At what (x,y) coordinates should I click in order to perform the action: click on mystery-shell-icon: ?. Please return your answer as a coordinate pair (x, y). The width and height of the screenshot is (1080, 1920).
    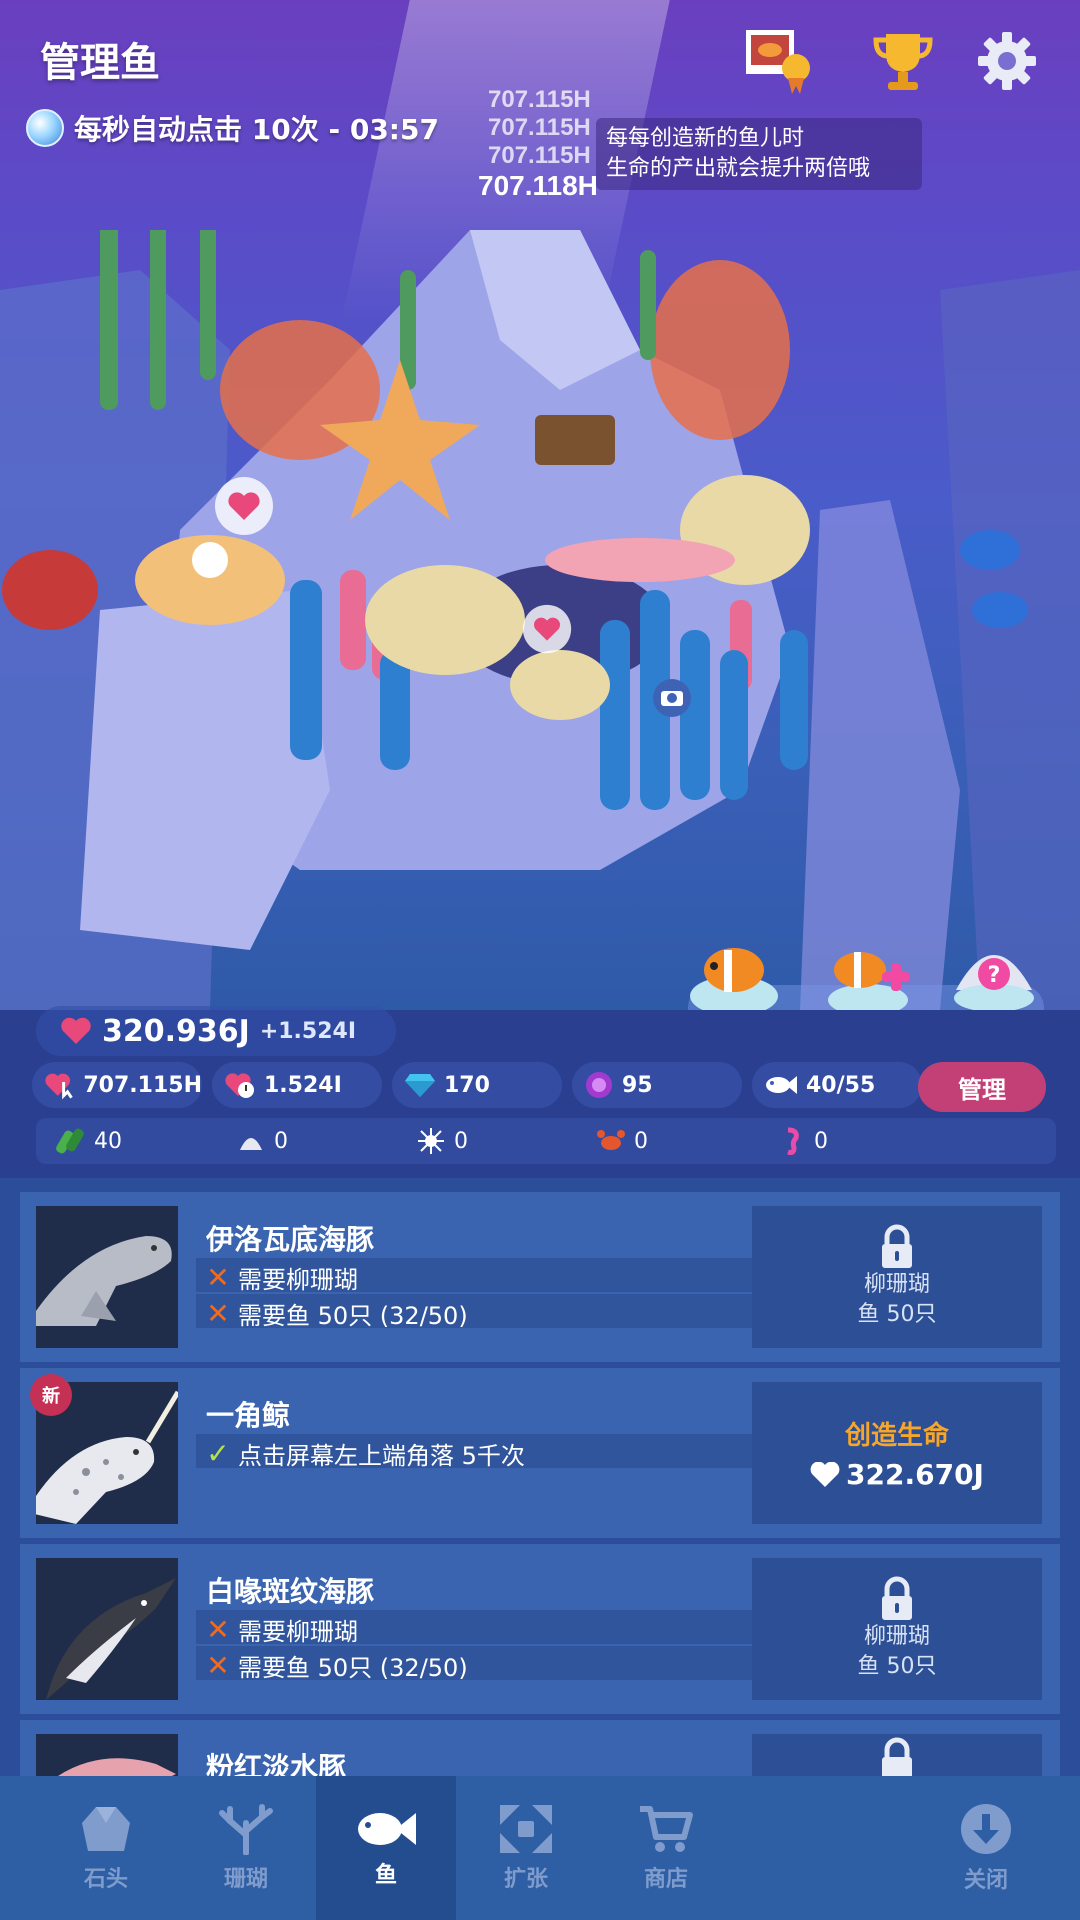
    Looking at the image, I should click on (994, 970).